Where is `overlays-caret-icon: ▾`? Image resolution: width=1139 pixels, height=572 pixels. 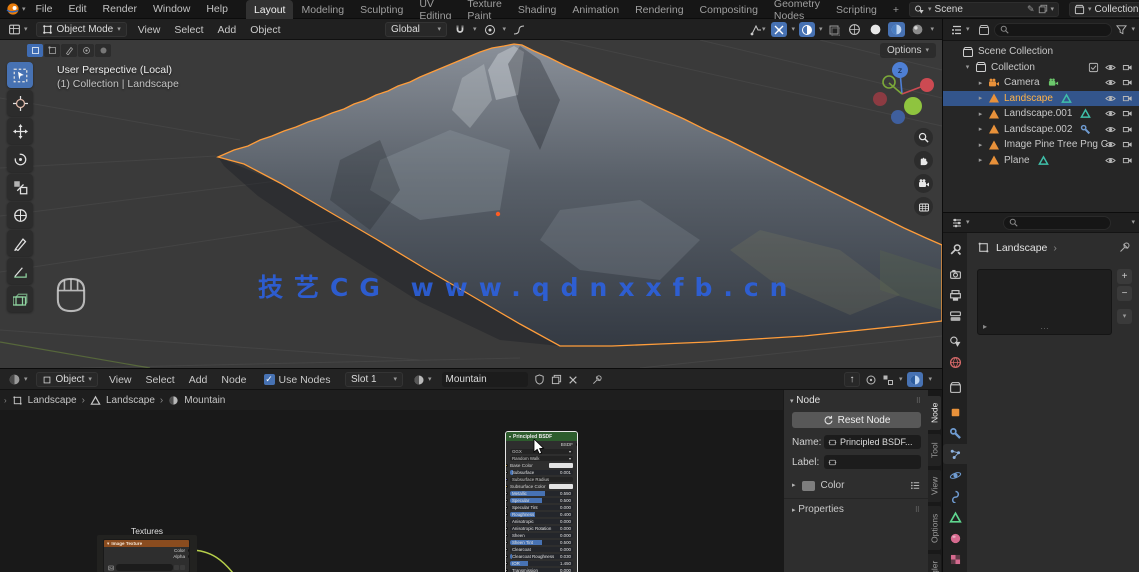
overlays-caret-icon: ▾ is located at coordinates (821, 29).